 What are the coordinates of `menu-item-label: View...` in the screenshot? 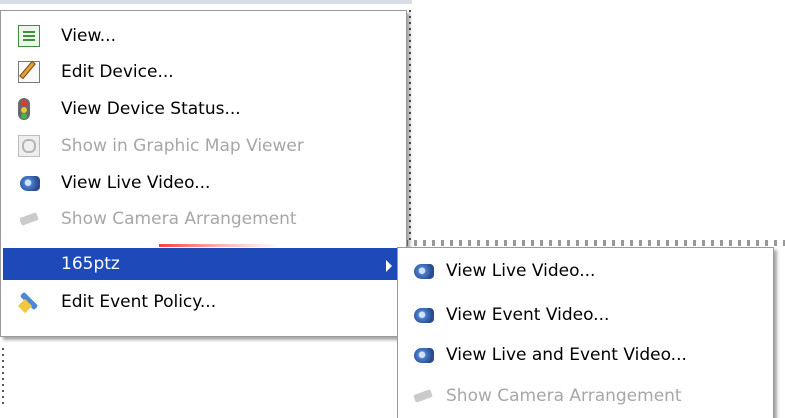 It's located at (88, 36).